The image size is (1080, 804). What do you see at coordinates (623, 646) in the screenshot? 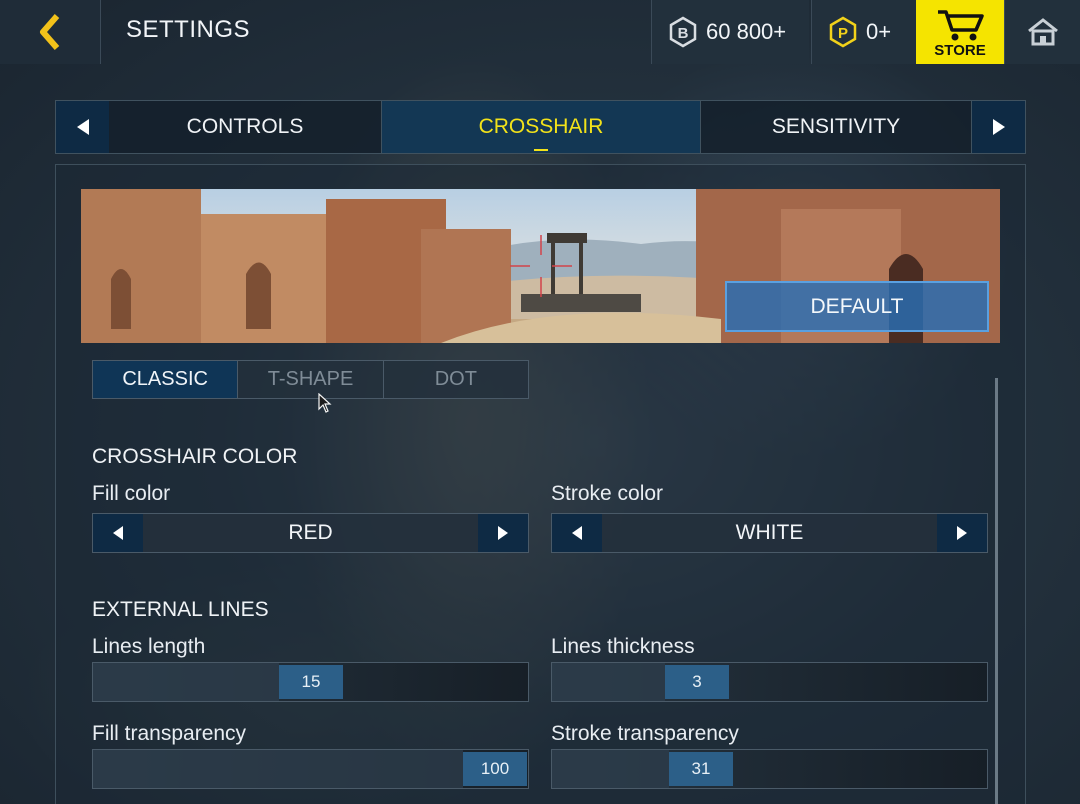
I see `lines-thickness-label: Lines thickness` at bounding box center [623, 646].